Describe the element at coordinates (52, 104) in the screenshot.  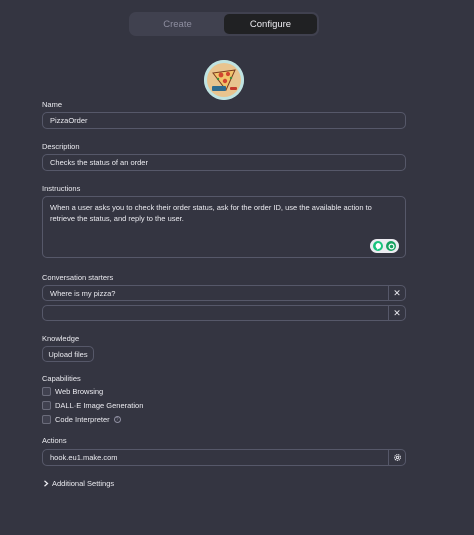
I see `name-label: Name` at that location.